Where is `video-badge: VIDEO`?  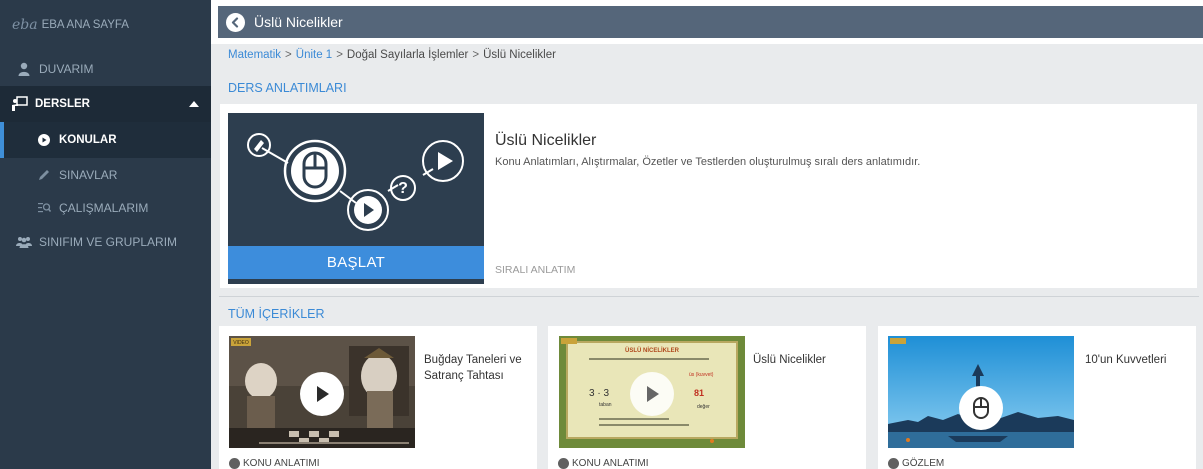 video-badge: VIDEO is located at coordinates (241, 343).